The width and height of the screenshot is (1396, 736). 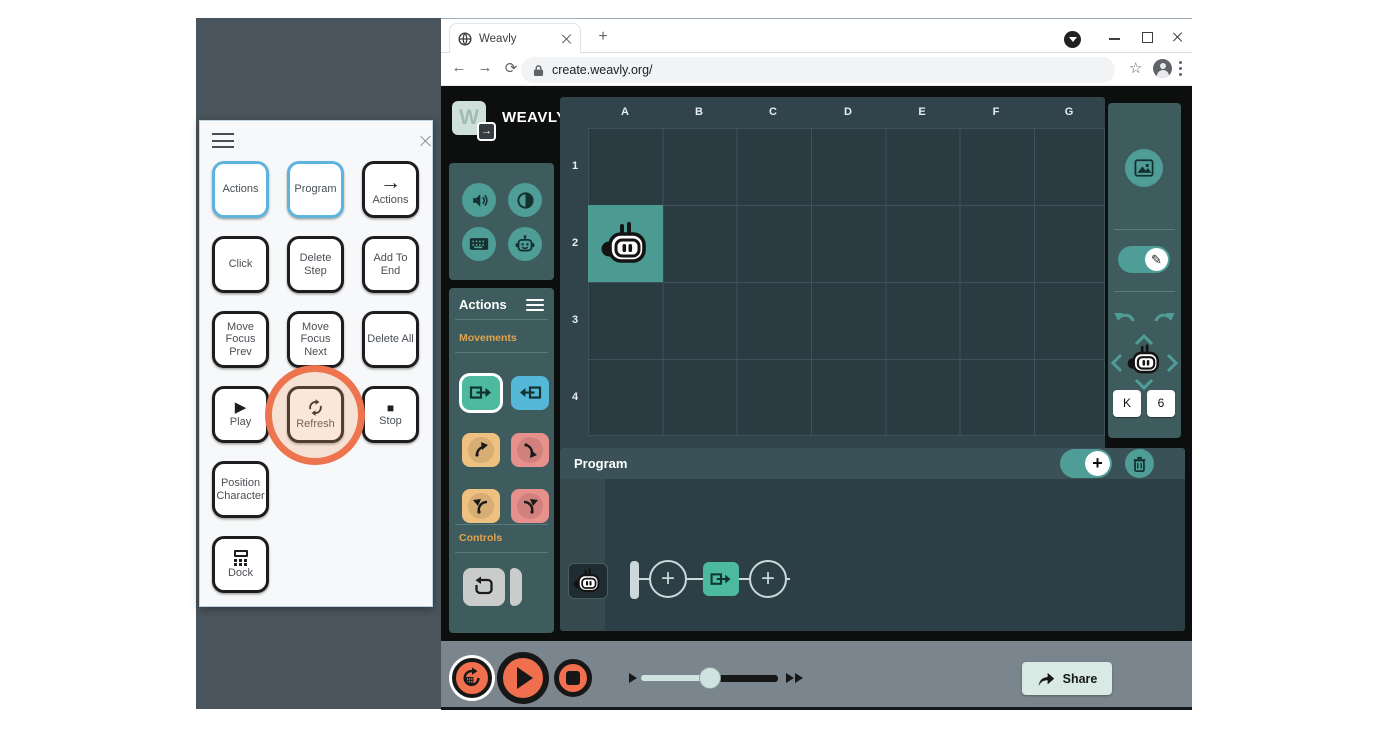 I want to click on delete-program-button, so click(x=1139, y=463).